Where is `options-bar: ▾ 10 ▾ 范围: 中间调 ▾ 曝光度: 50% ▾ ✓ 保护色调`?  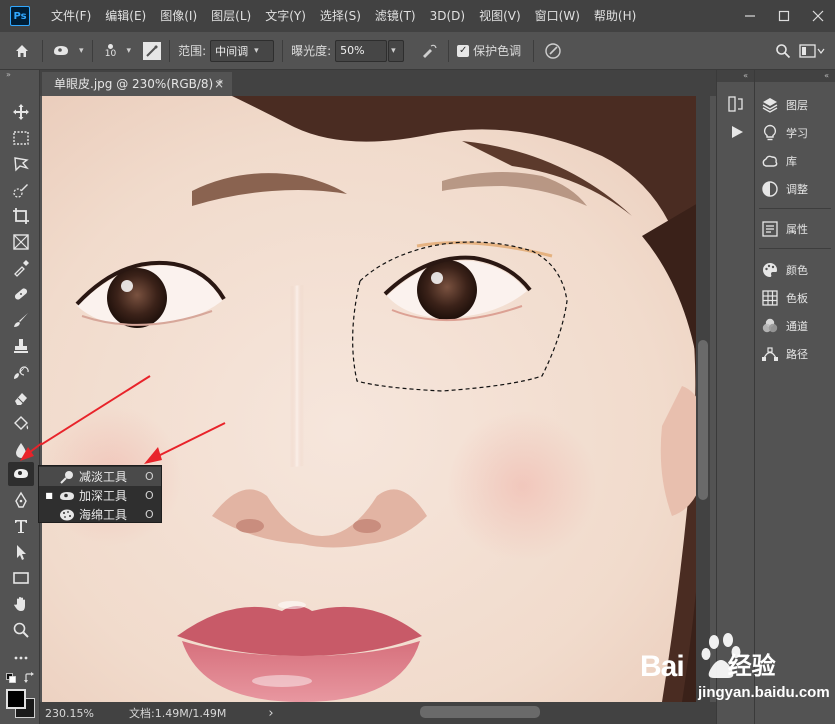
options-bar: ▾ 10 ▾ 范围: 中间调 ▾ 曝光度: 50% ▾ ✓ 保护色调 is located at coordinates (417, 51).